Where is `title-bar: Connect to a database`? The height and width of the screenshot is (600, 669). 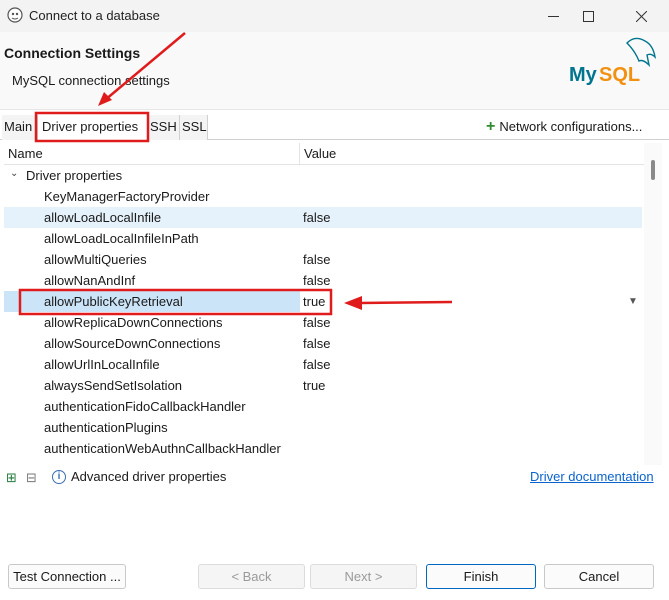 title-bar: Connect to a database is located at coordinates (334, 16).